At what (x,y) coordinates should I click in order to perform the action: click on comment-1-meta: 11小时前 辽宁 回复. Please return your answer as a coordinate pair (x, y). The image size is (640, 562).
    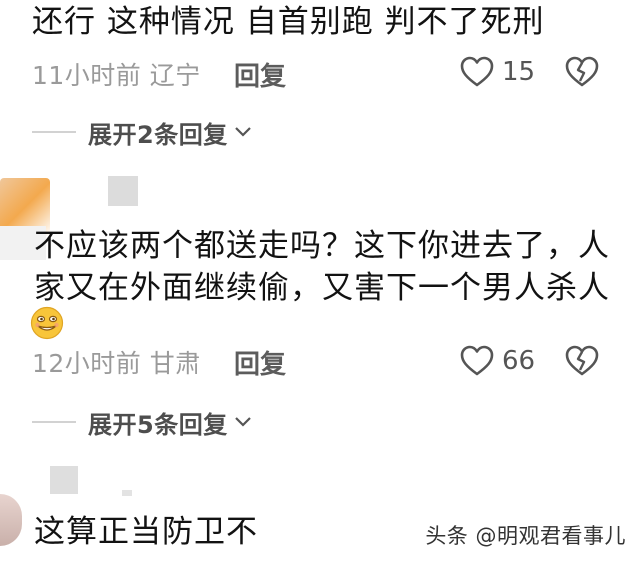
    Looking at the image, I should click on (332, 74).